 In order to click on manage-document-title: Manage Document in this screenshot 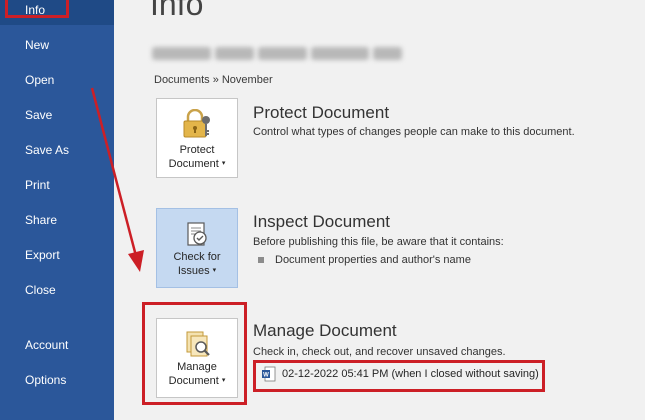, I will do `click(325, 330)`.